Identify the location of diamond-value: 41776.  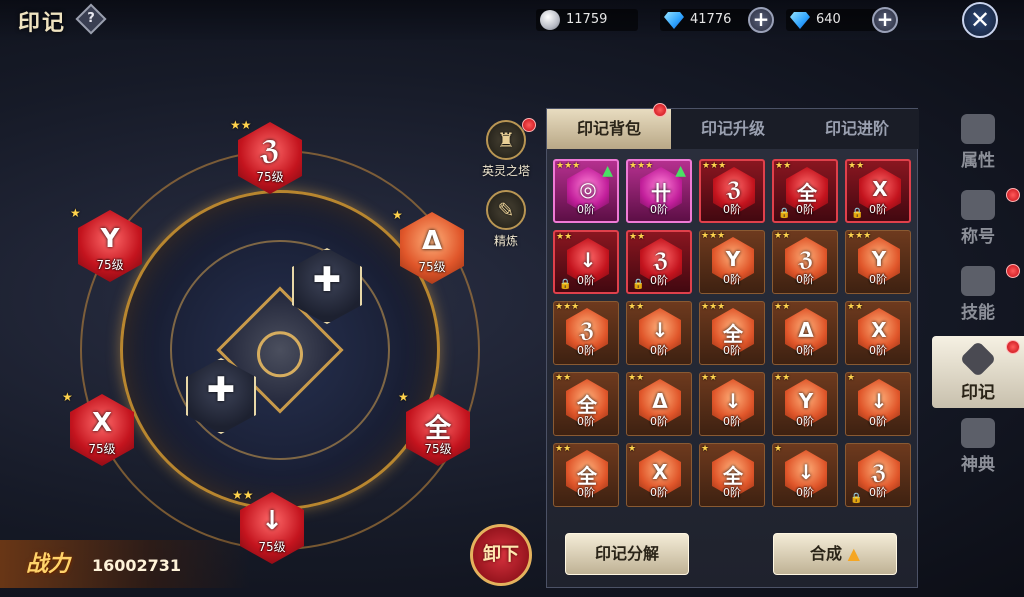
(711, 19).